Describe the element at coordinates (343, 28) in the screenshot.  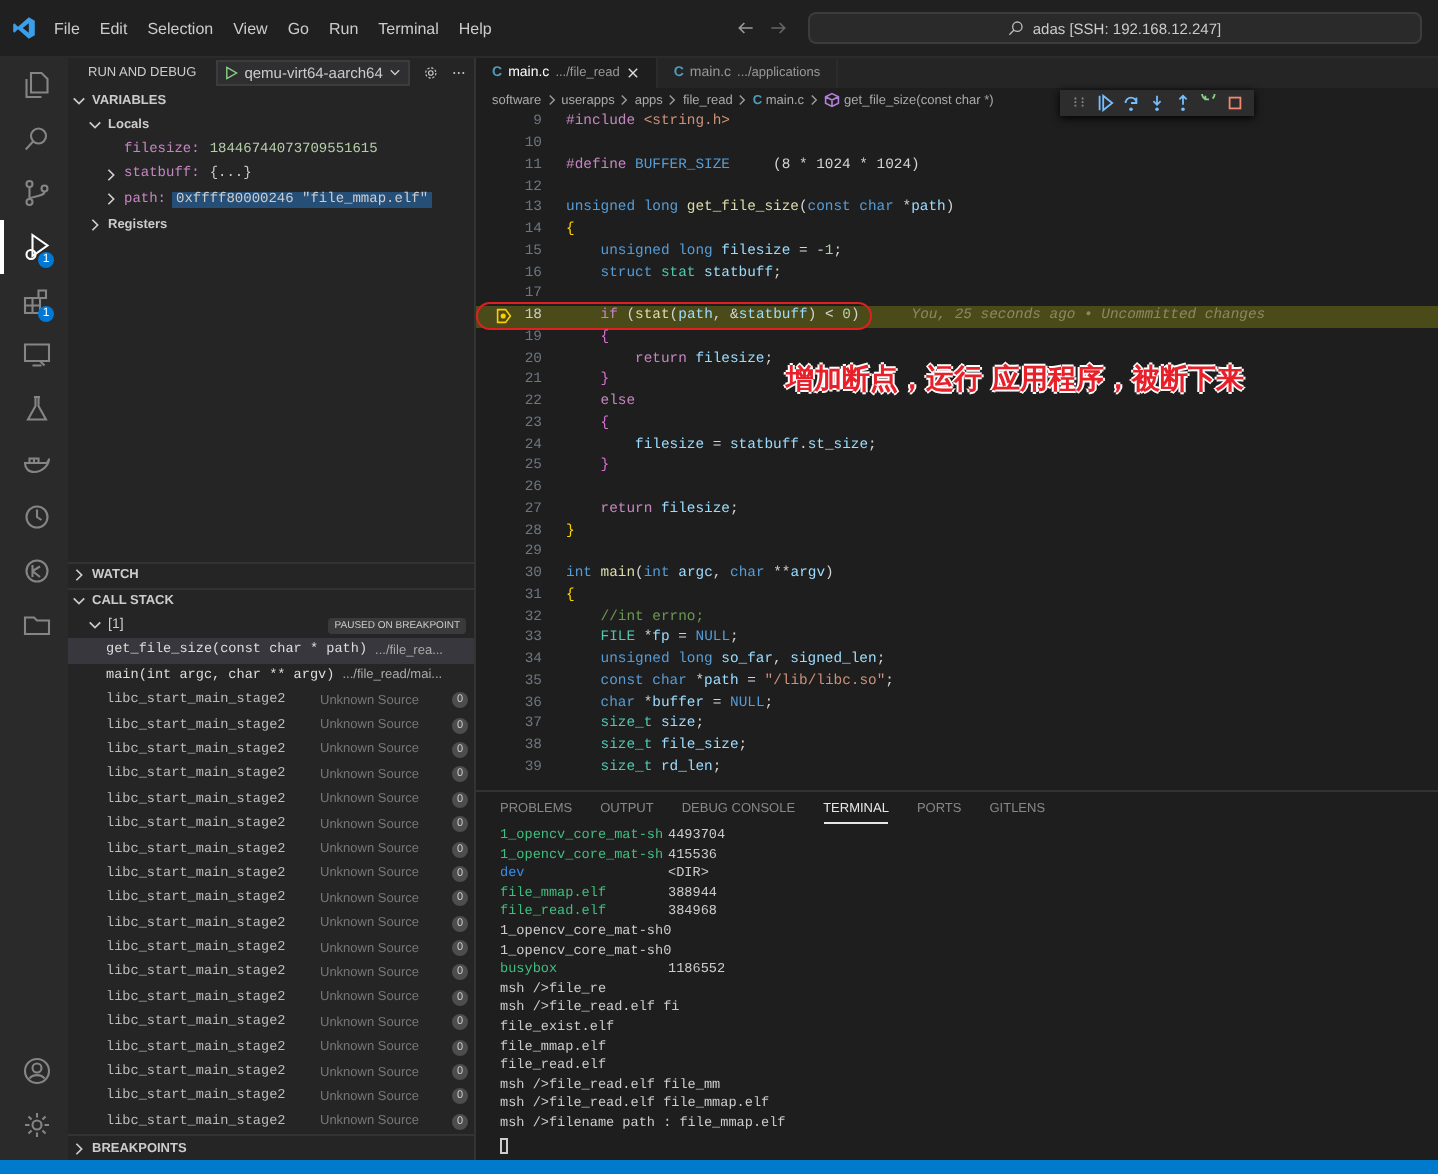
I see `menu-item: Run` at that location.